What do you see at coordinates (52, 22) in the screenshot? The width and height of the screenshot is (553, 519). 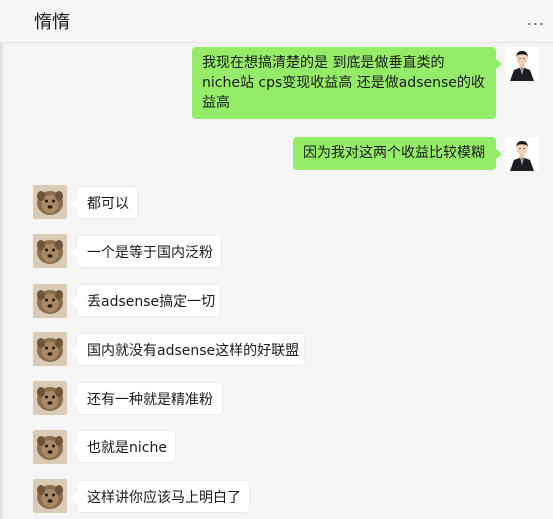 I see `chat-title: 惰惰` at bounding box center [52, 22].